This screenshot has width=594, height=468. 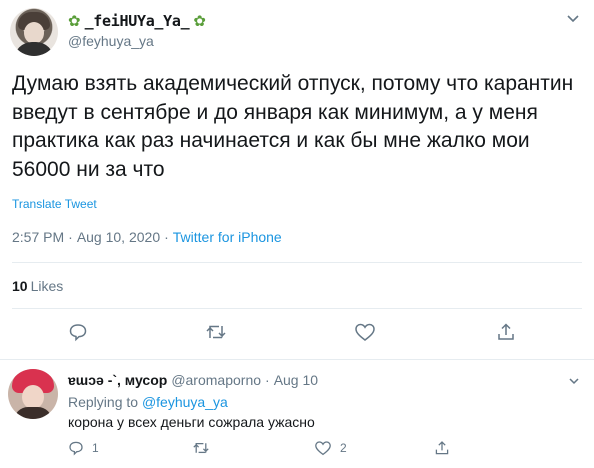 I want to click on translate-link: Translate Tweet, so click(x=54, y=204).